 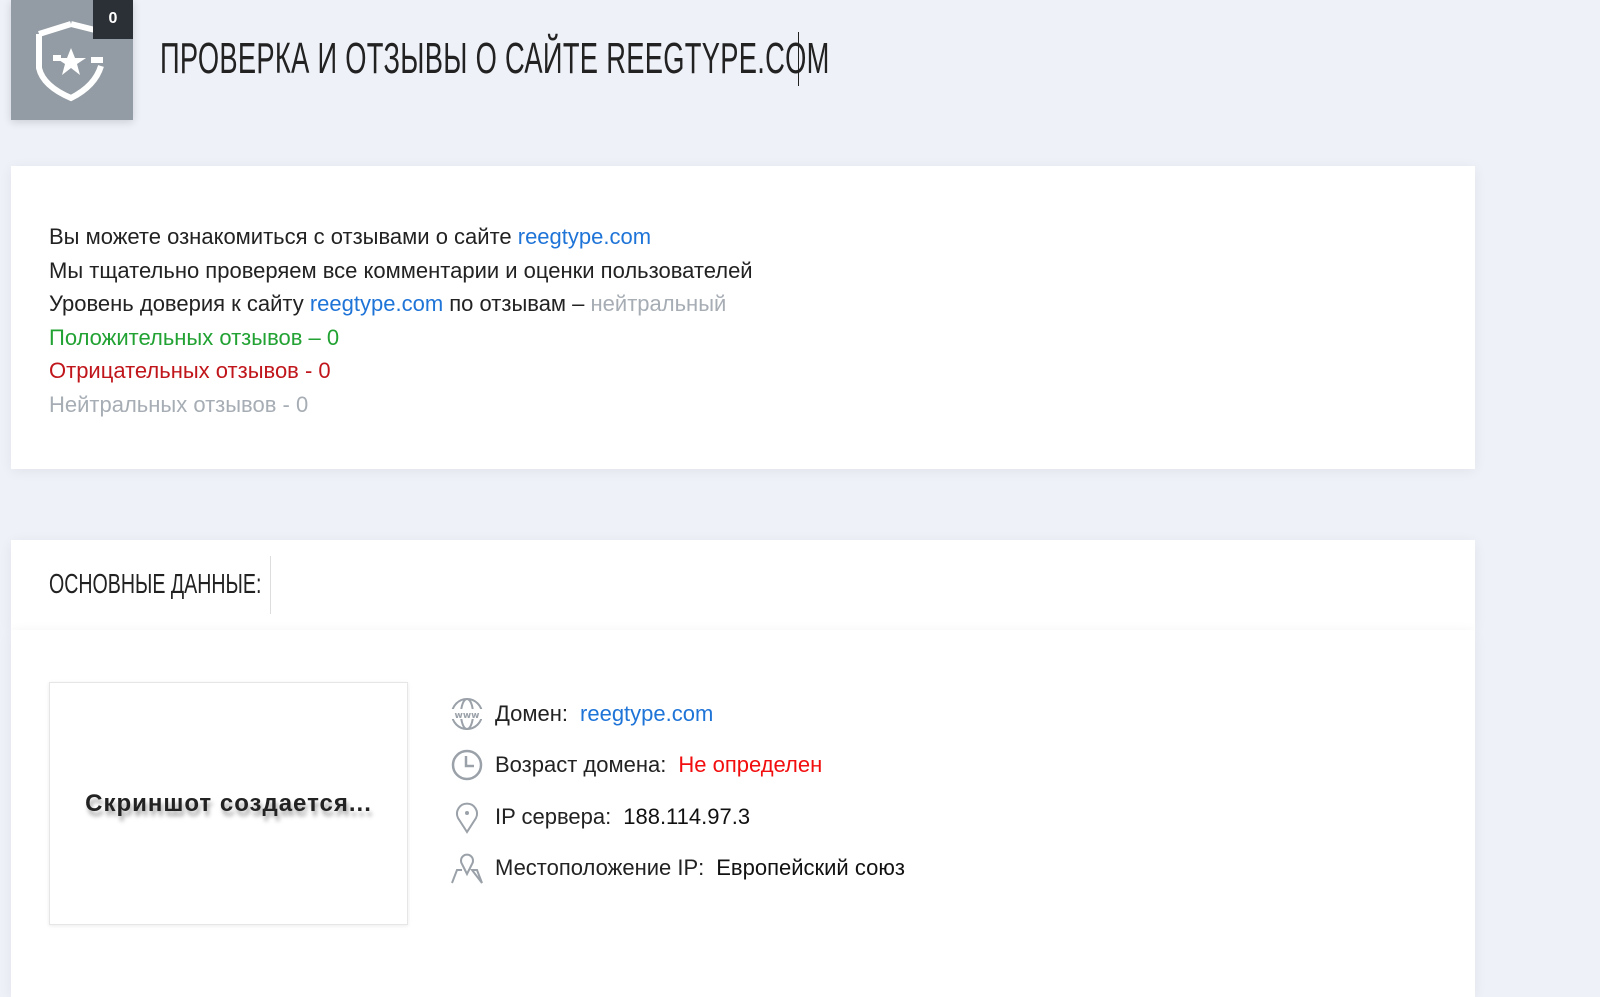 What do you see at coordinates (677, 869) in the screenshot?
I see `info-row-location: Местоположение IP: Европейский союз` at bounding box center [677, 869].